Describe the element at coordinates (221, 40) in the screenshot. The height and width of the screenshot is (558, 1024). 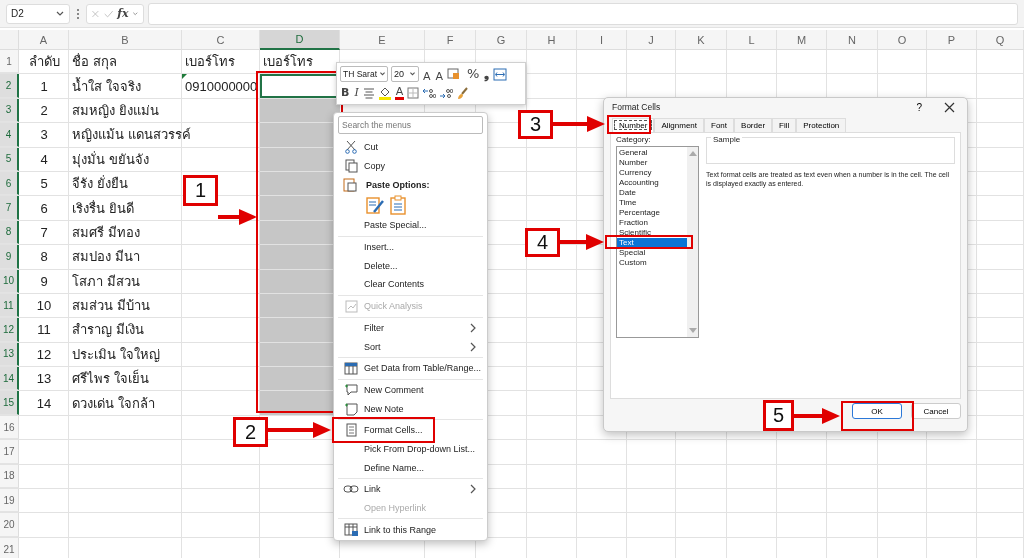
I see `column-header: C` at that location.